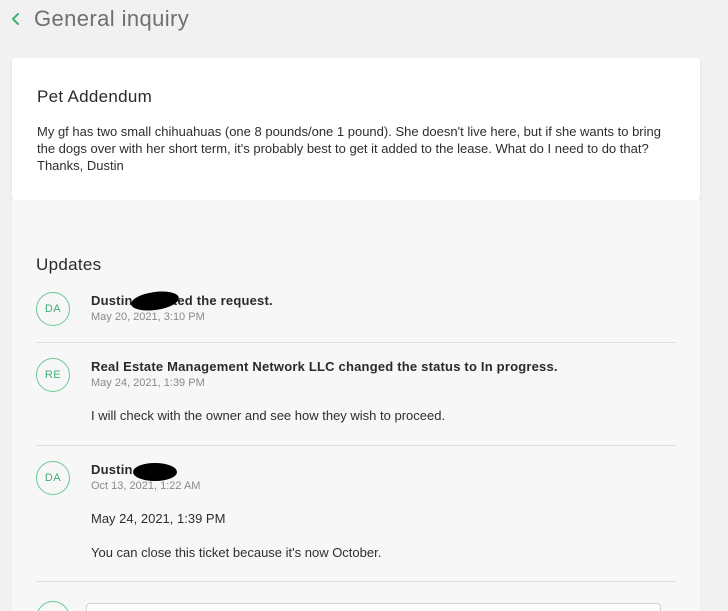 This screenshot has width=728, height=611. What do you see at coordinates (373, 607) in the screenshot?
I see `reply-input` at bounding box center [373, 607].